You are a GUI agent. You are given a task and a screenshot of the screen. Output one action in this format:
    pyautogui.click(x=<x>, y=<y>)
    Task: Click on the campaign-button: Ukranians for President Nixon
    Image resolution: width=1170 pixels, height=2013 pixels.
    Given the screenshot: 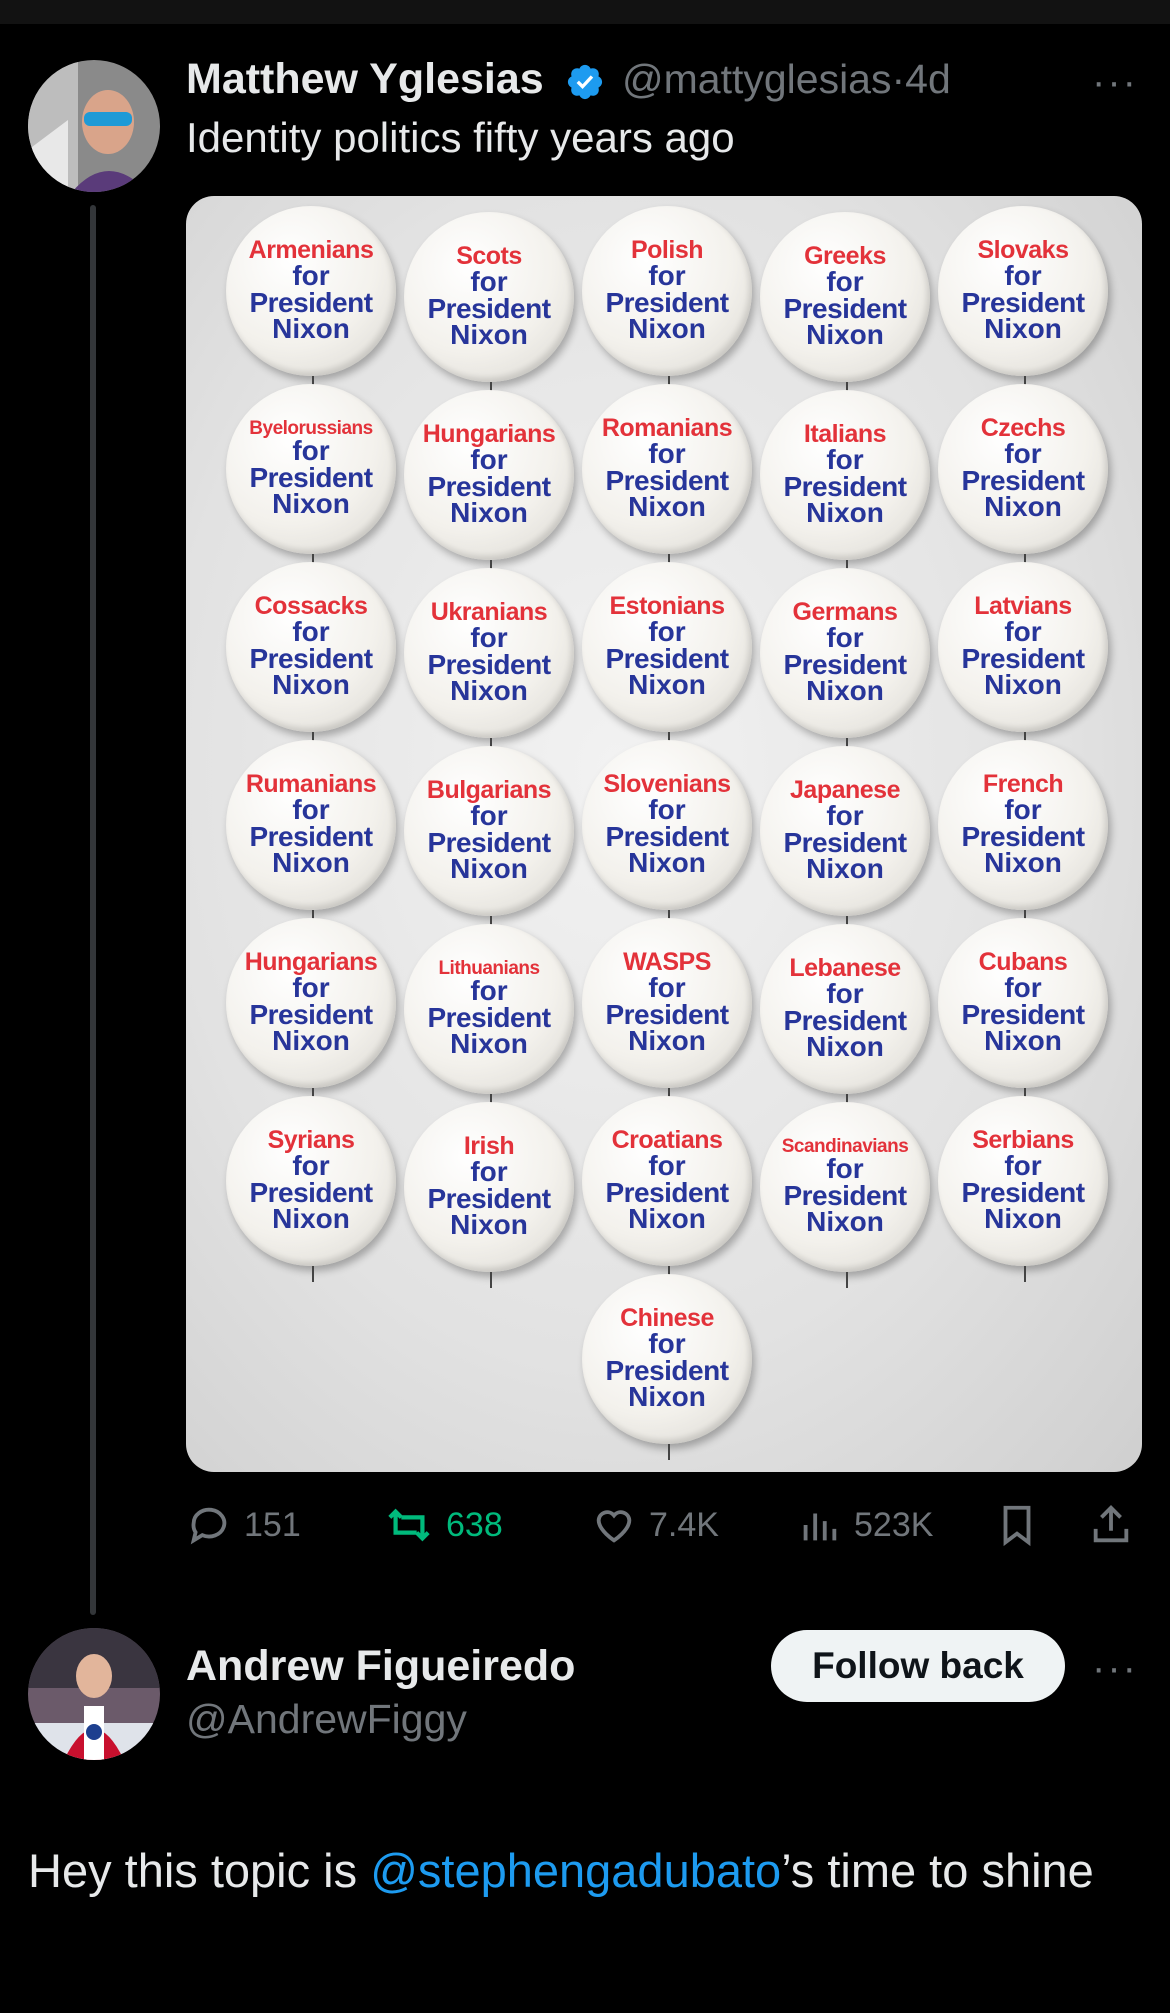 What is the action you would take?
    pyautogui.click(x=489, y=661)
    